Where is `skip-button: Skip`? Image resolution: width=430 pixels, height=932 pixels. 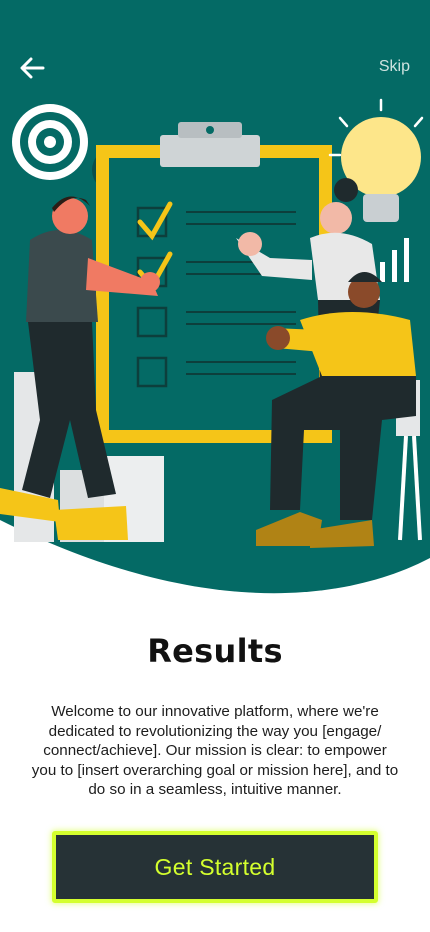
skip-button: Skip is located at coordinates (394, 67).